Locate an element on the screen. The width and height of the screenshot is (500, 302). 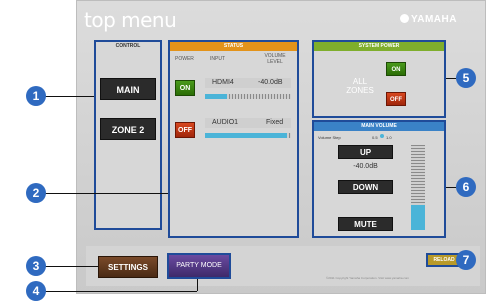
zone2-input-value: AUDIO1 is located at coordinates (225, 122).